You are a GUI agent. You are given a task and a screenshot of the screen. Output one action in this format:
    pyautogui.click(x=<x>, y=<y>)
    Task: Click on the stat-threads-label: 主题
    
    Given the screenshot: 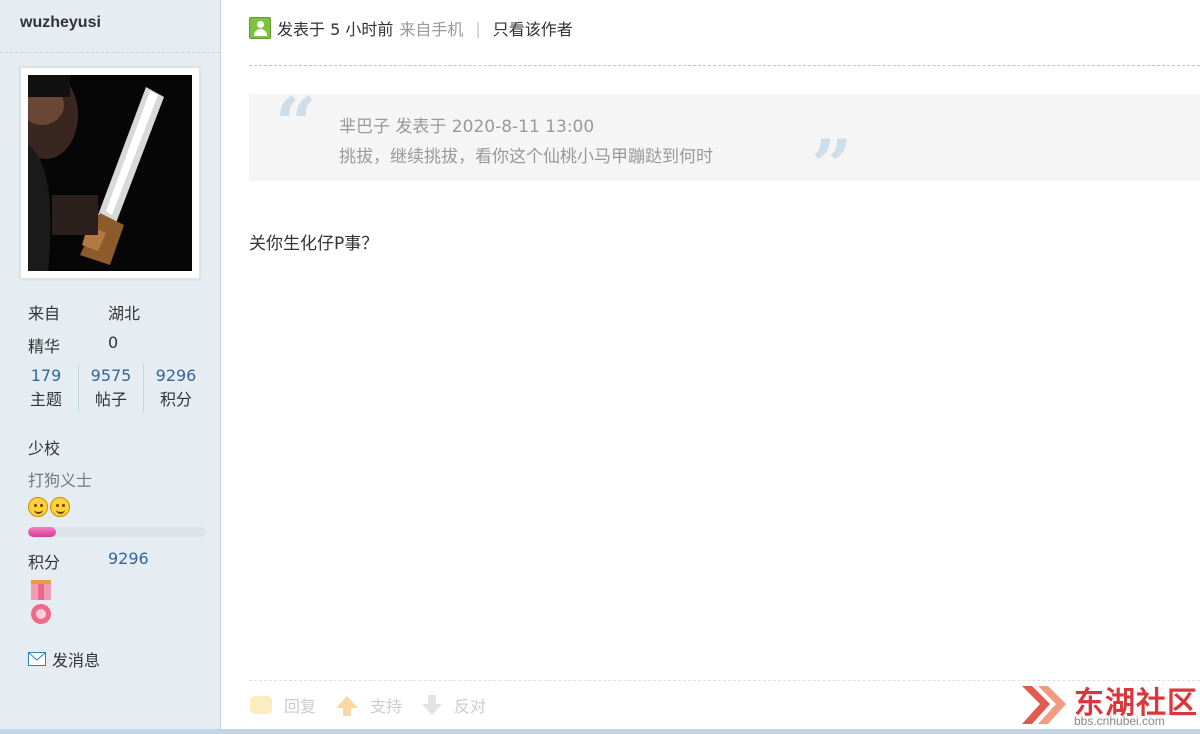 What is the action you would take?
    pyautogui.click(x=45, y=399)
    